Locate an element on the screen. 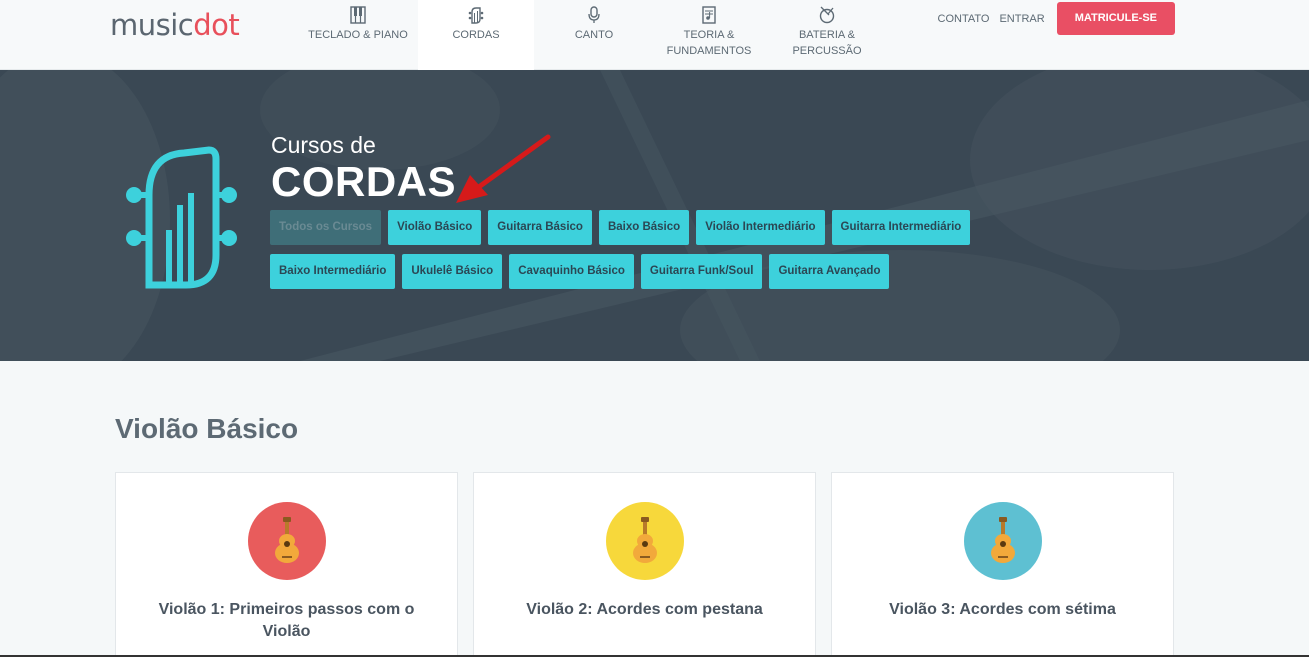 This screenshot has height=657, width=1309. course-card-title: Violão 3: Acordes com sétima is located at coordinates (1002, 609).